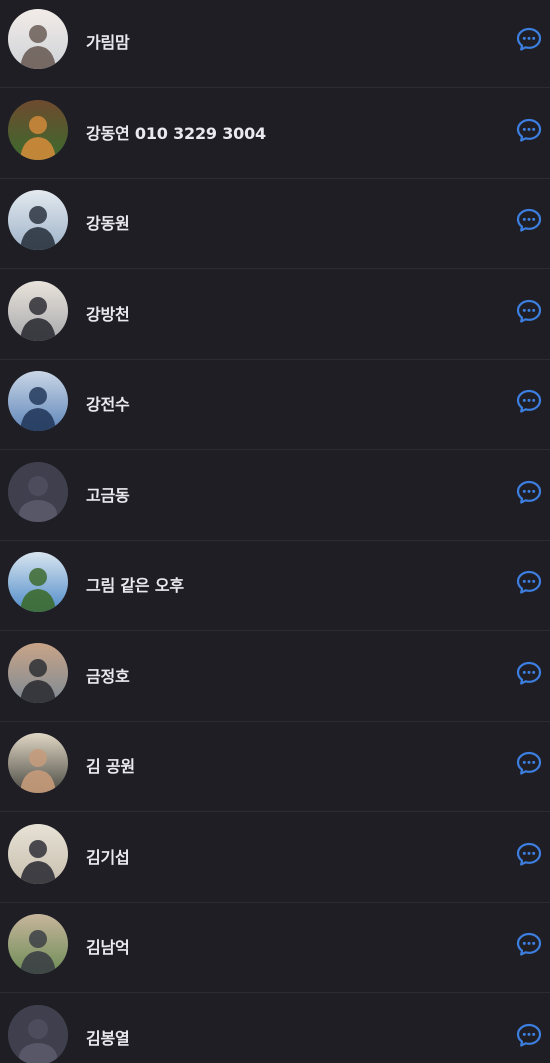 The width and height of the screenshot is (550, 1063). I want to click on contact-name: 강동연 010 3229 3004, so click(176, 133).